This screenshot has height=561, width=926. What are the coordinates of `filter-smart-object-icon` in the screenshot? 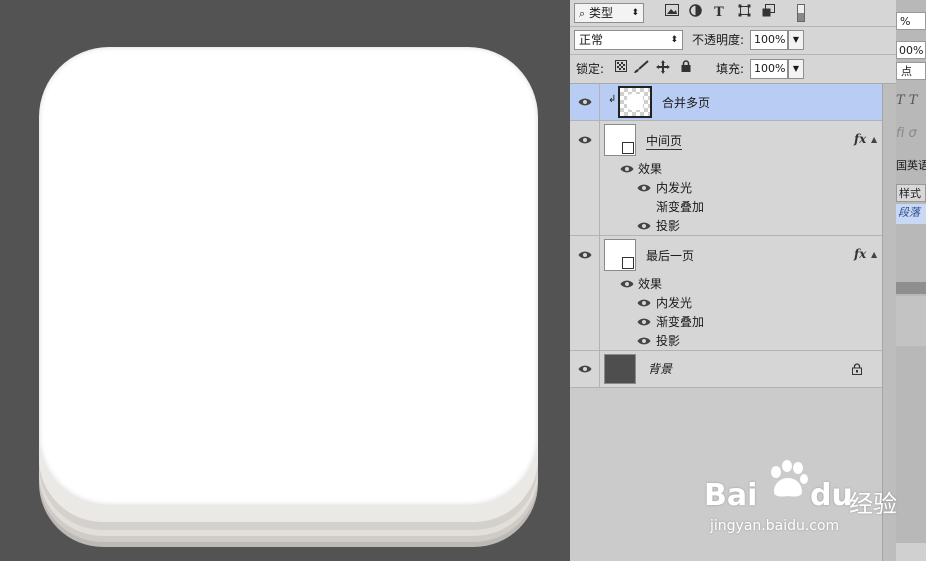 It's located at (768, 13).